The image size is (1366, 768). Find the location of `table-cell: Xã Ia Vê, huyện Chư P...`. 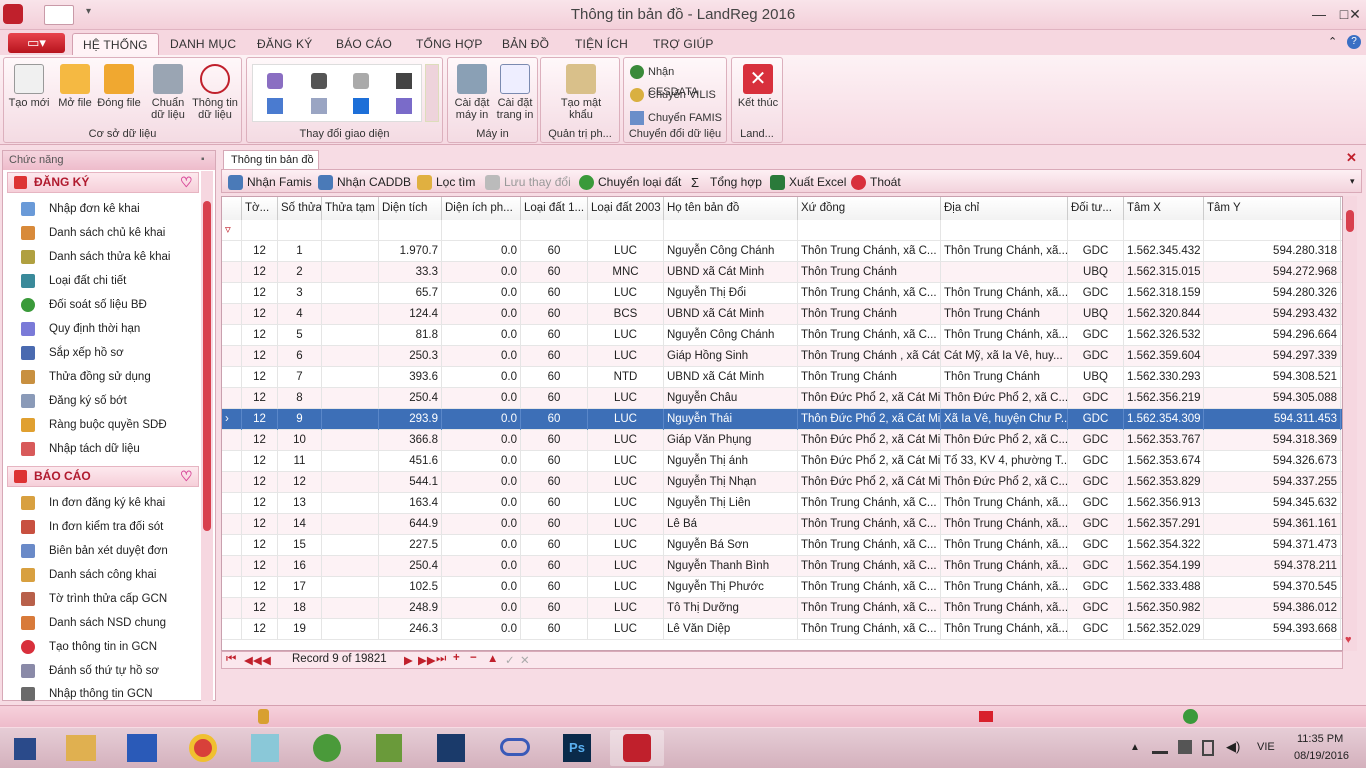

table-cell: Xã Ia Vê, huyện Chư P... is located at coordinates (1004, 419).